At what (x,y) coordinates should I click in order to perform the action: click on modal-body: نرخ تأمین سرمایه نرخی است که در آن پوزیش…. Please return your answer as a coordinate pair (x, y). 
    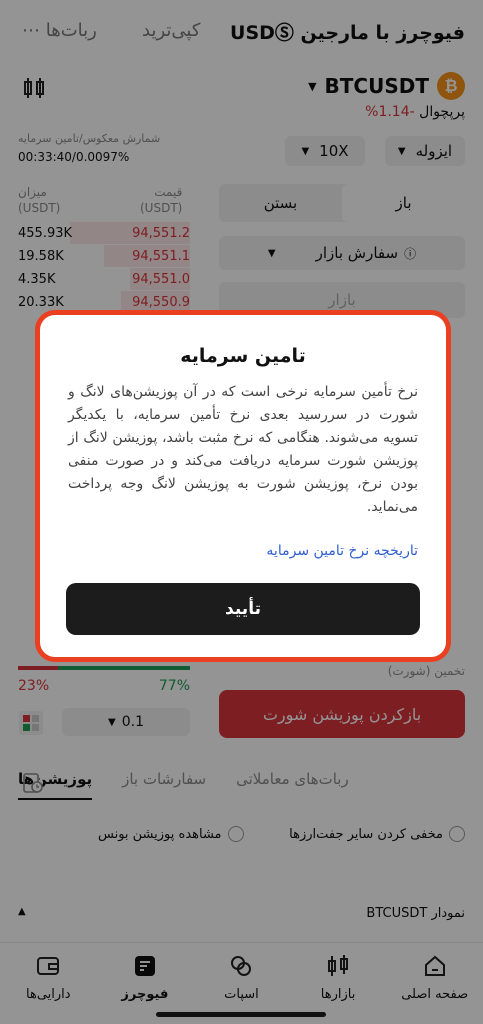
    Looking at the image, I should click on (243, 449).